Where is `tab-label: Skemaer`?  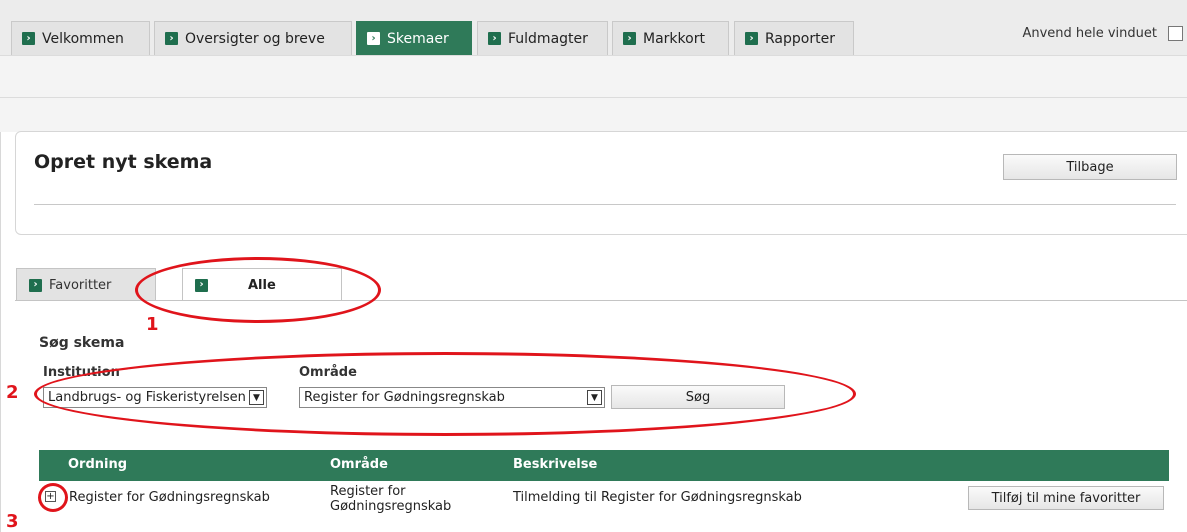 tab-label: Skemaer is located at coordinates (418, 38).